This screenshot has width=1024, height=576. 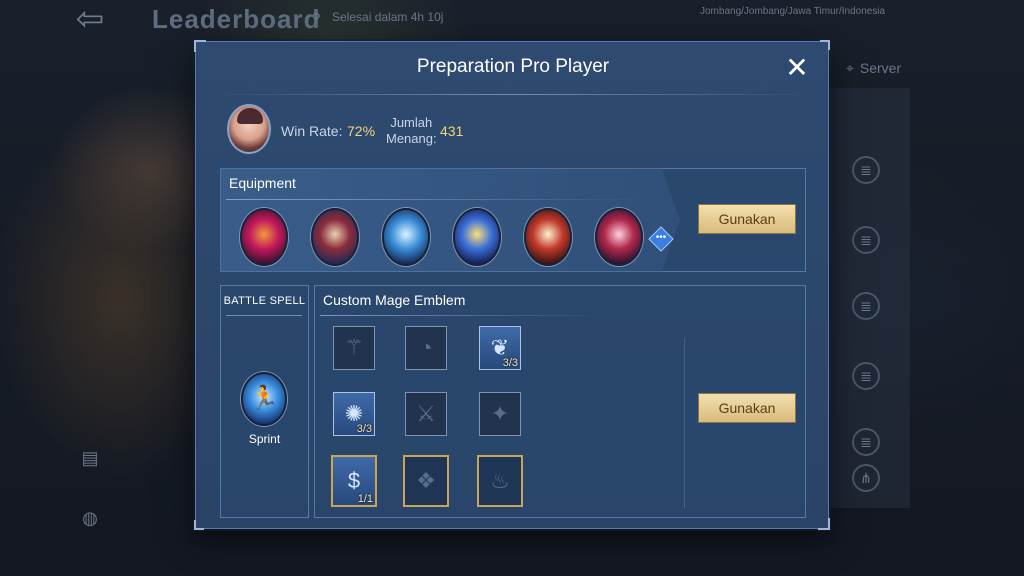 What do you see at coordinates (354, 414) in the screenshot?
I see `burst-talent-icon: ✺ 3/3` at bounding box center [354, 414].